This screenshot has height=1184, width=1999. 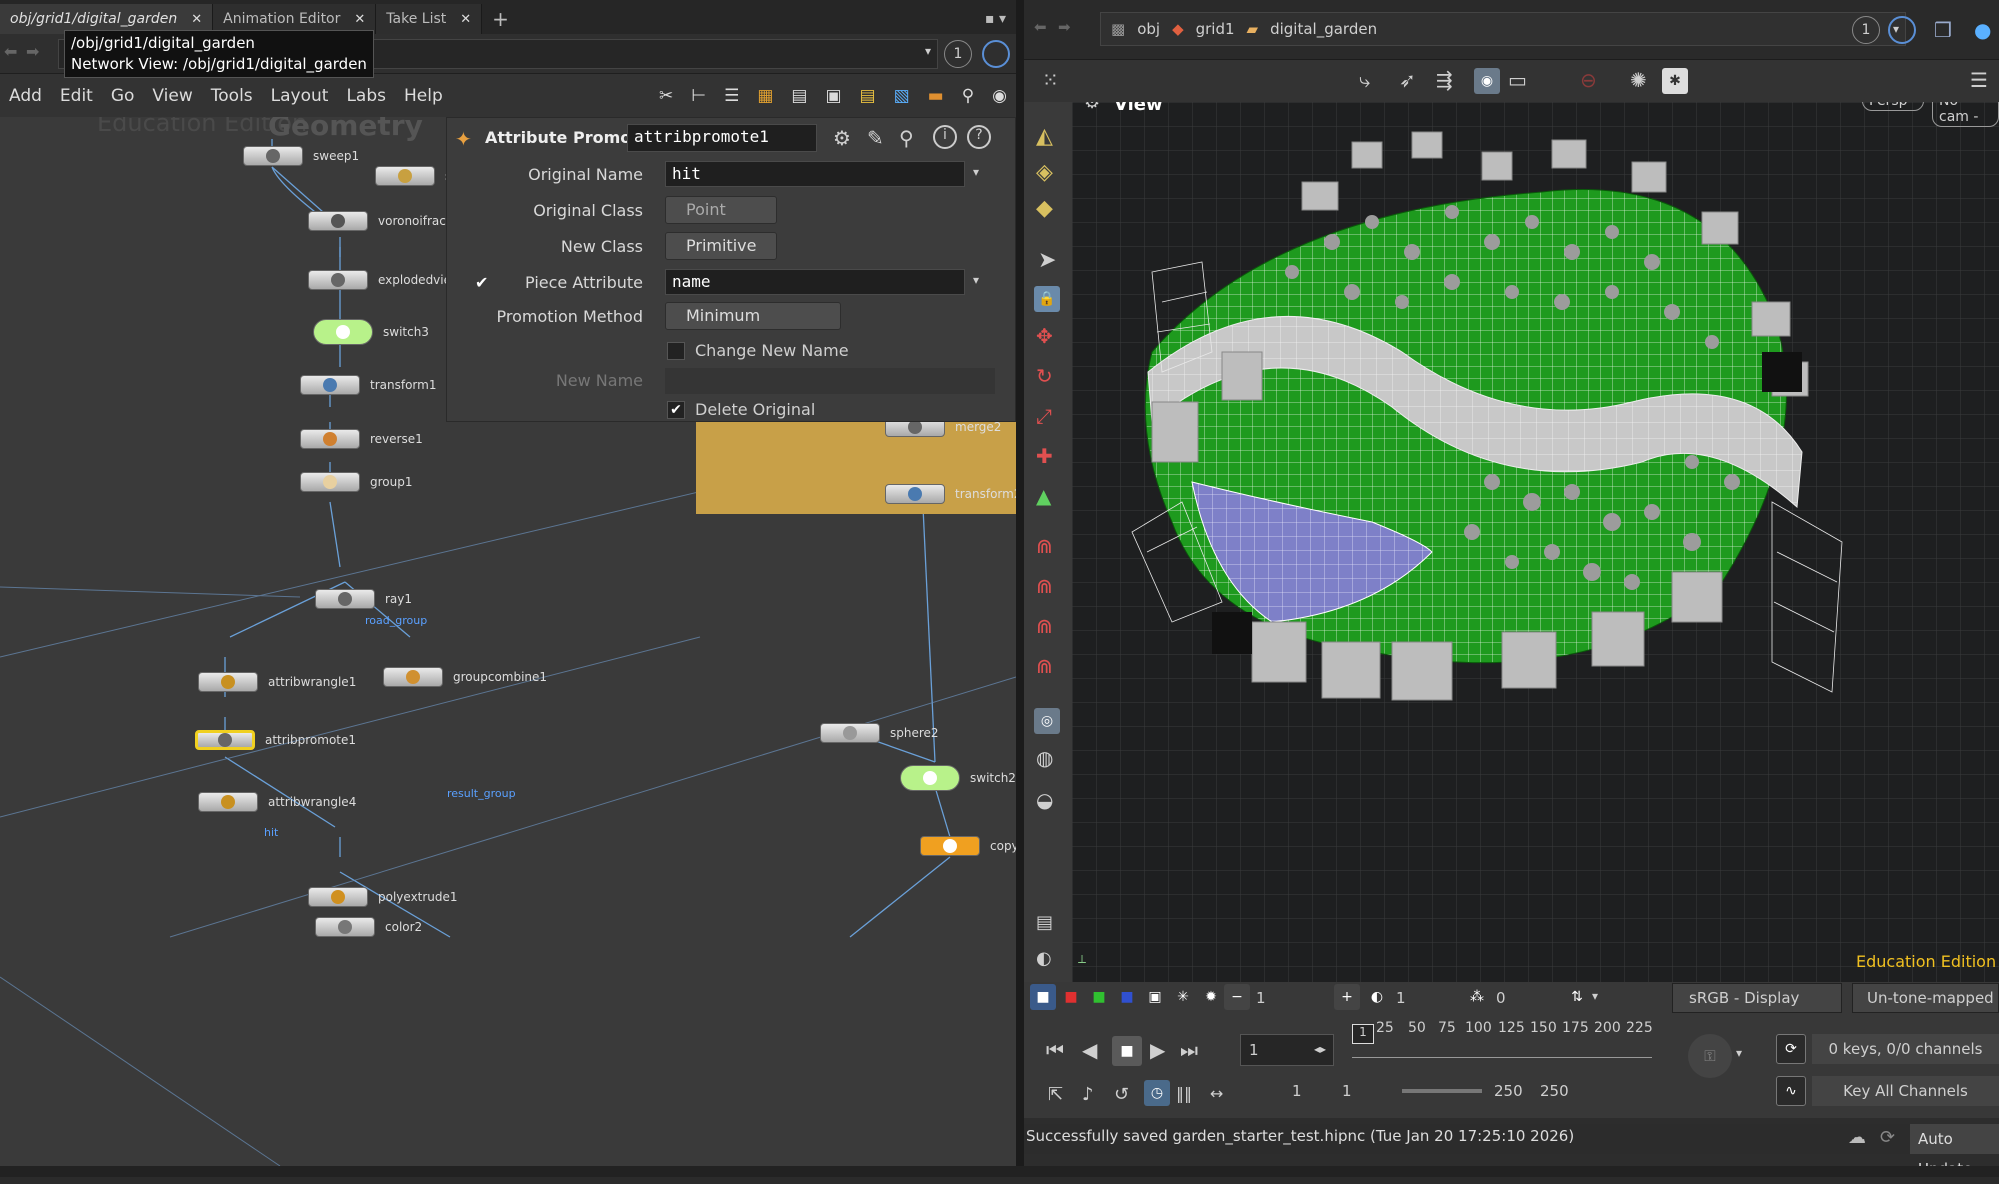 I want to click on menu-go: Go, so click(x=123, y=96).